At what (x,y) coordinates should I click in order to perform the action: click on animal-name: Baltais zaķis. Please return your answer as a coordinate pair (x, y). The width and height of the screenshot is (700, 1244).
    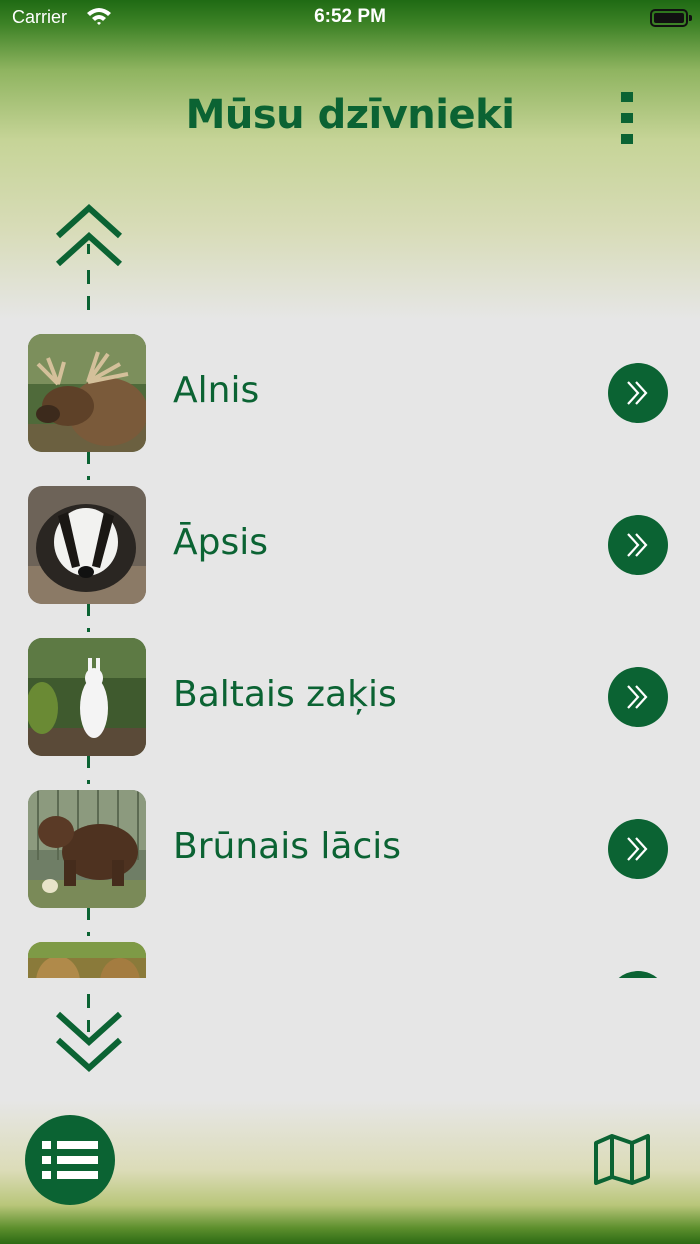
    Looking at the image, I should click on (285, 694).